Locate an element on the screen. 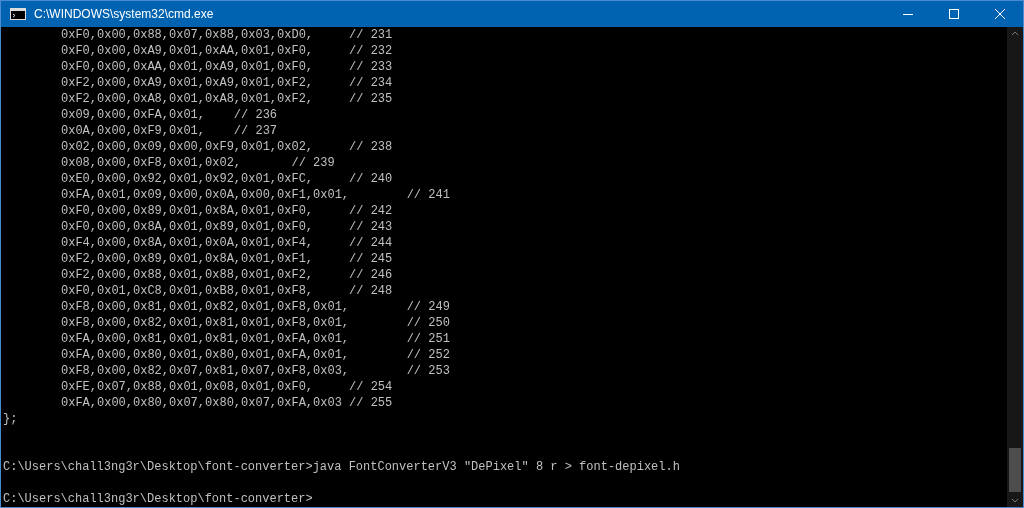 The width and height of the screenshot is (1024, 508). console-line: C:\Users\chall3ng3r\Desktop\font-converter>java FontConverterV3 "DePixel" 8 r > font-depixel.h is located at coordinates (341, 467).